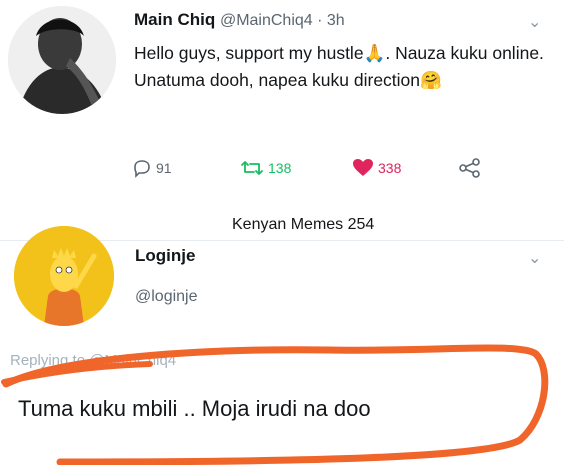  Describe the element at coordinates (390, 168) in the screenshot. I see `like-count: 338` at that location.